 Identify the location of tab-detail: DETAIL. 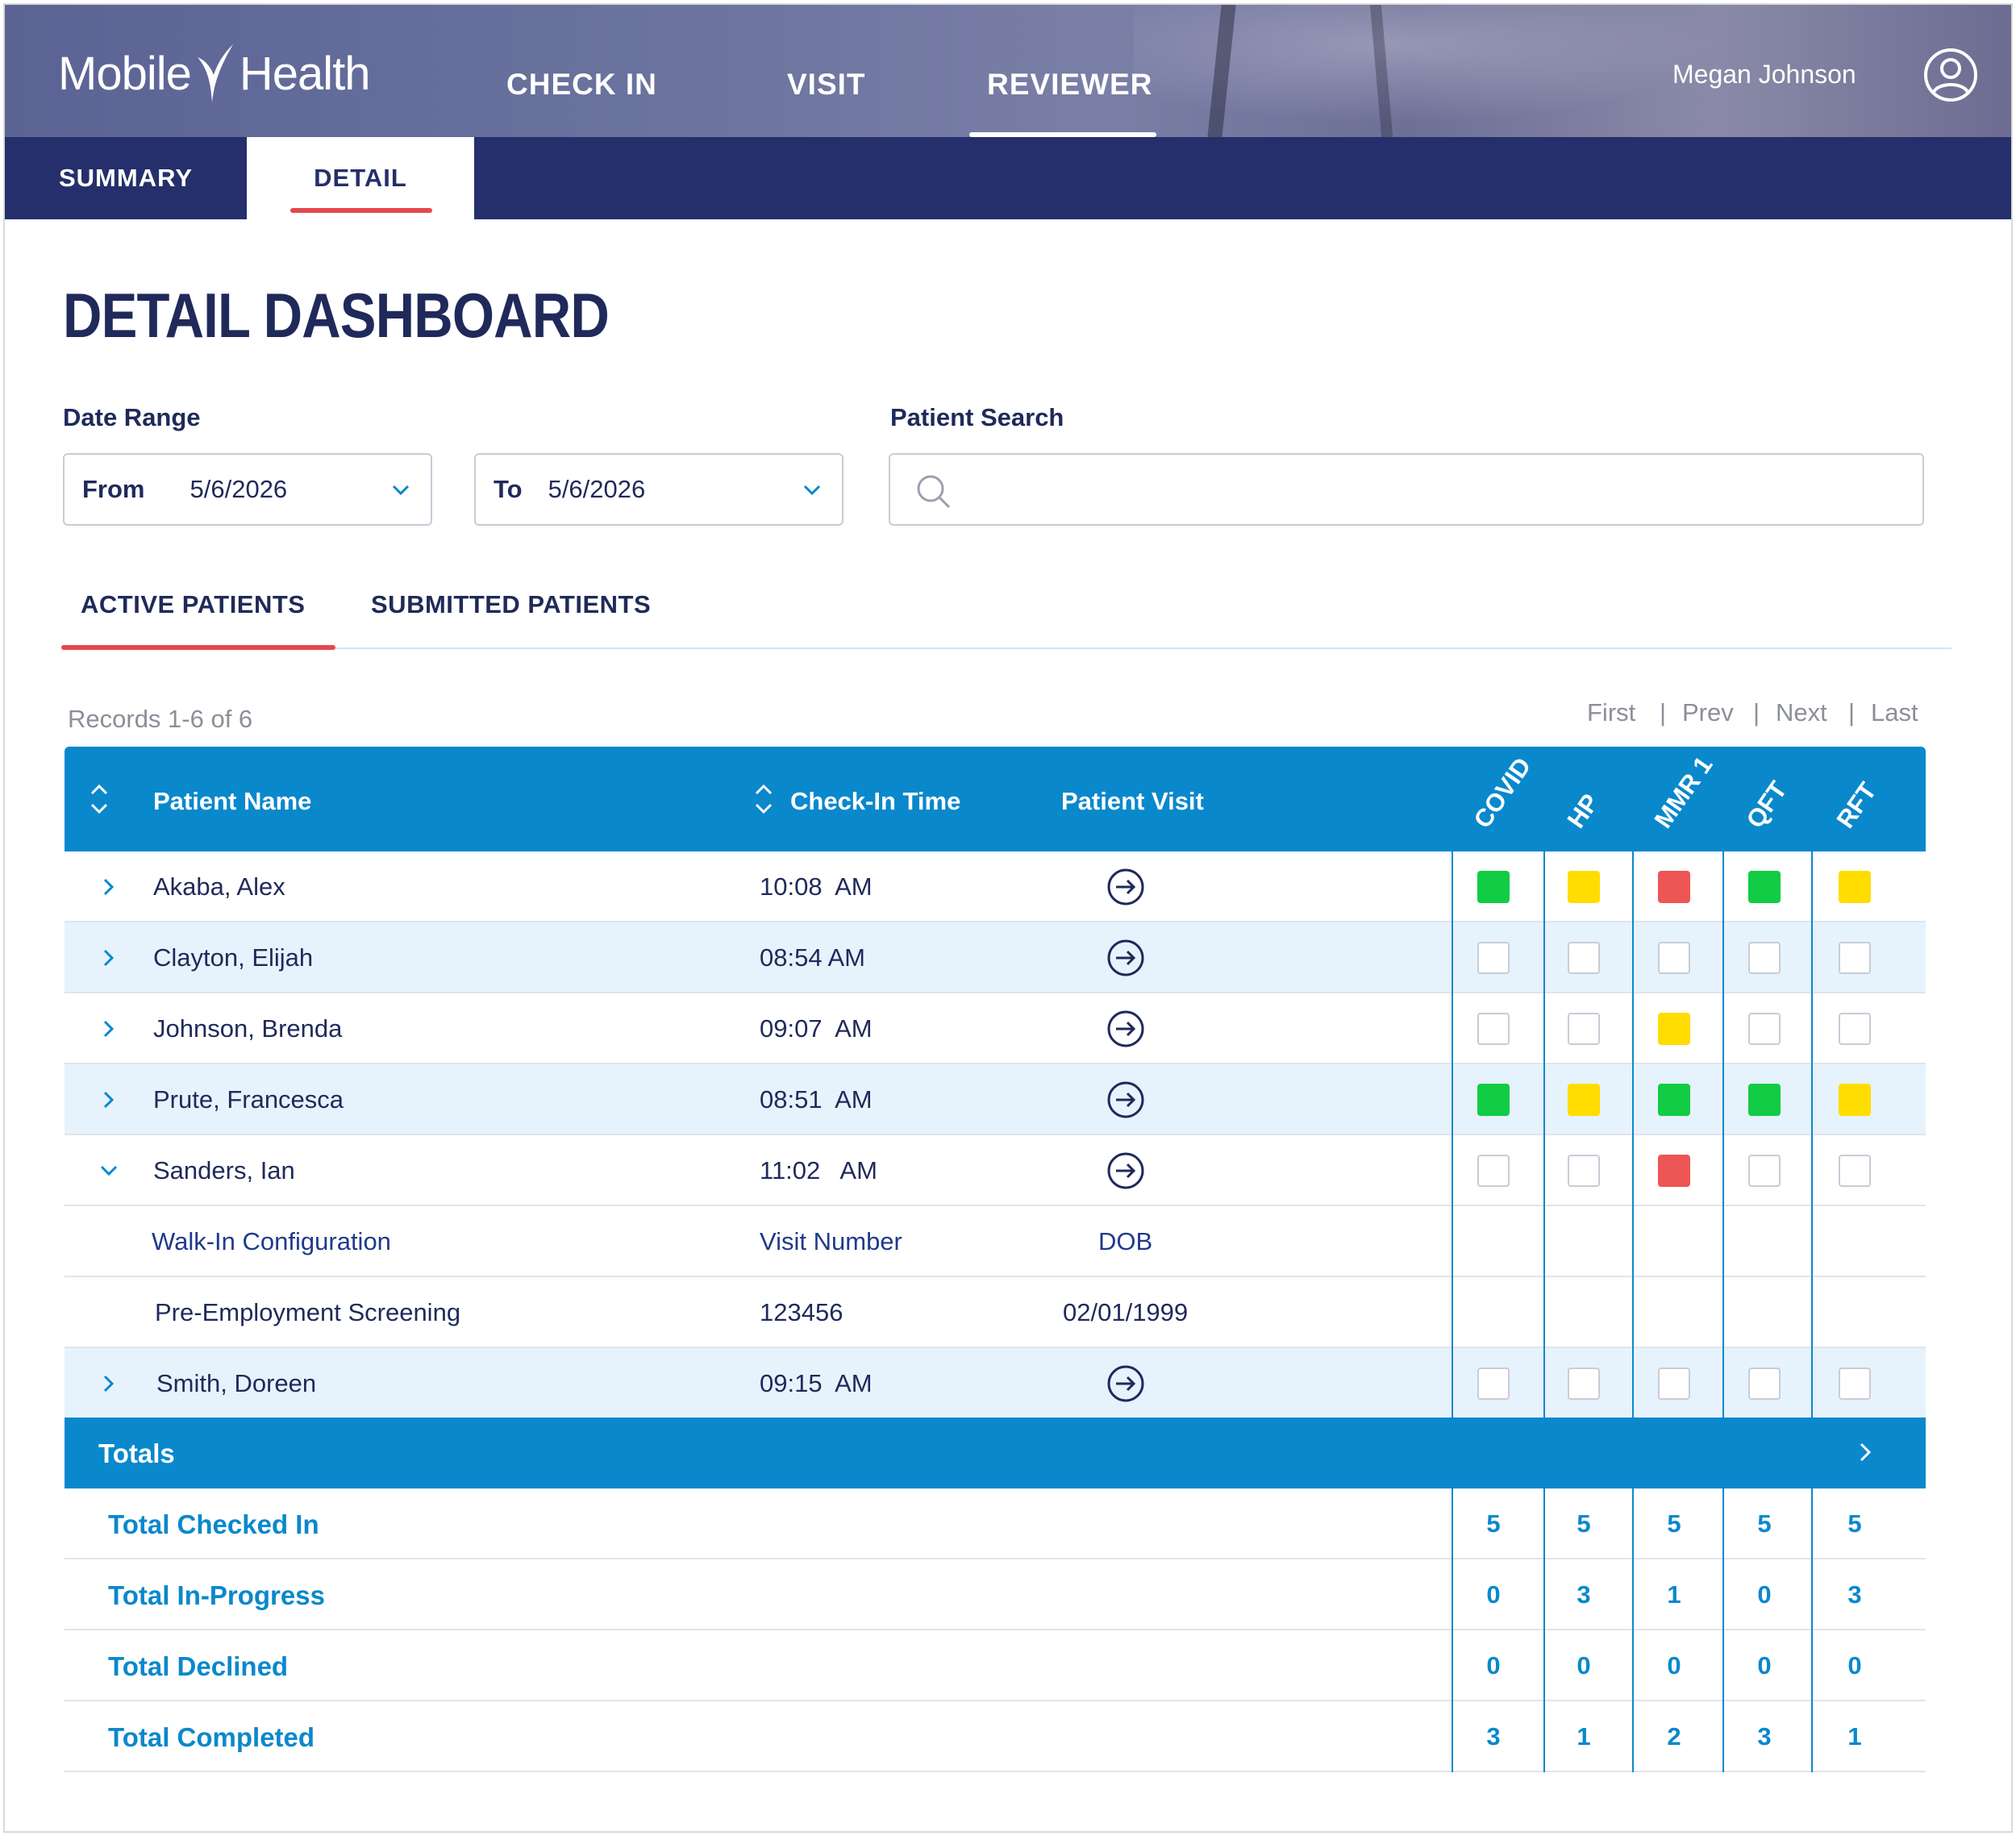
(360, 178).